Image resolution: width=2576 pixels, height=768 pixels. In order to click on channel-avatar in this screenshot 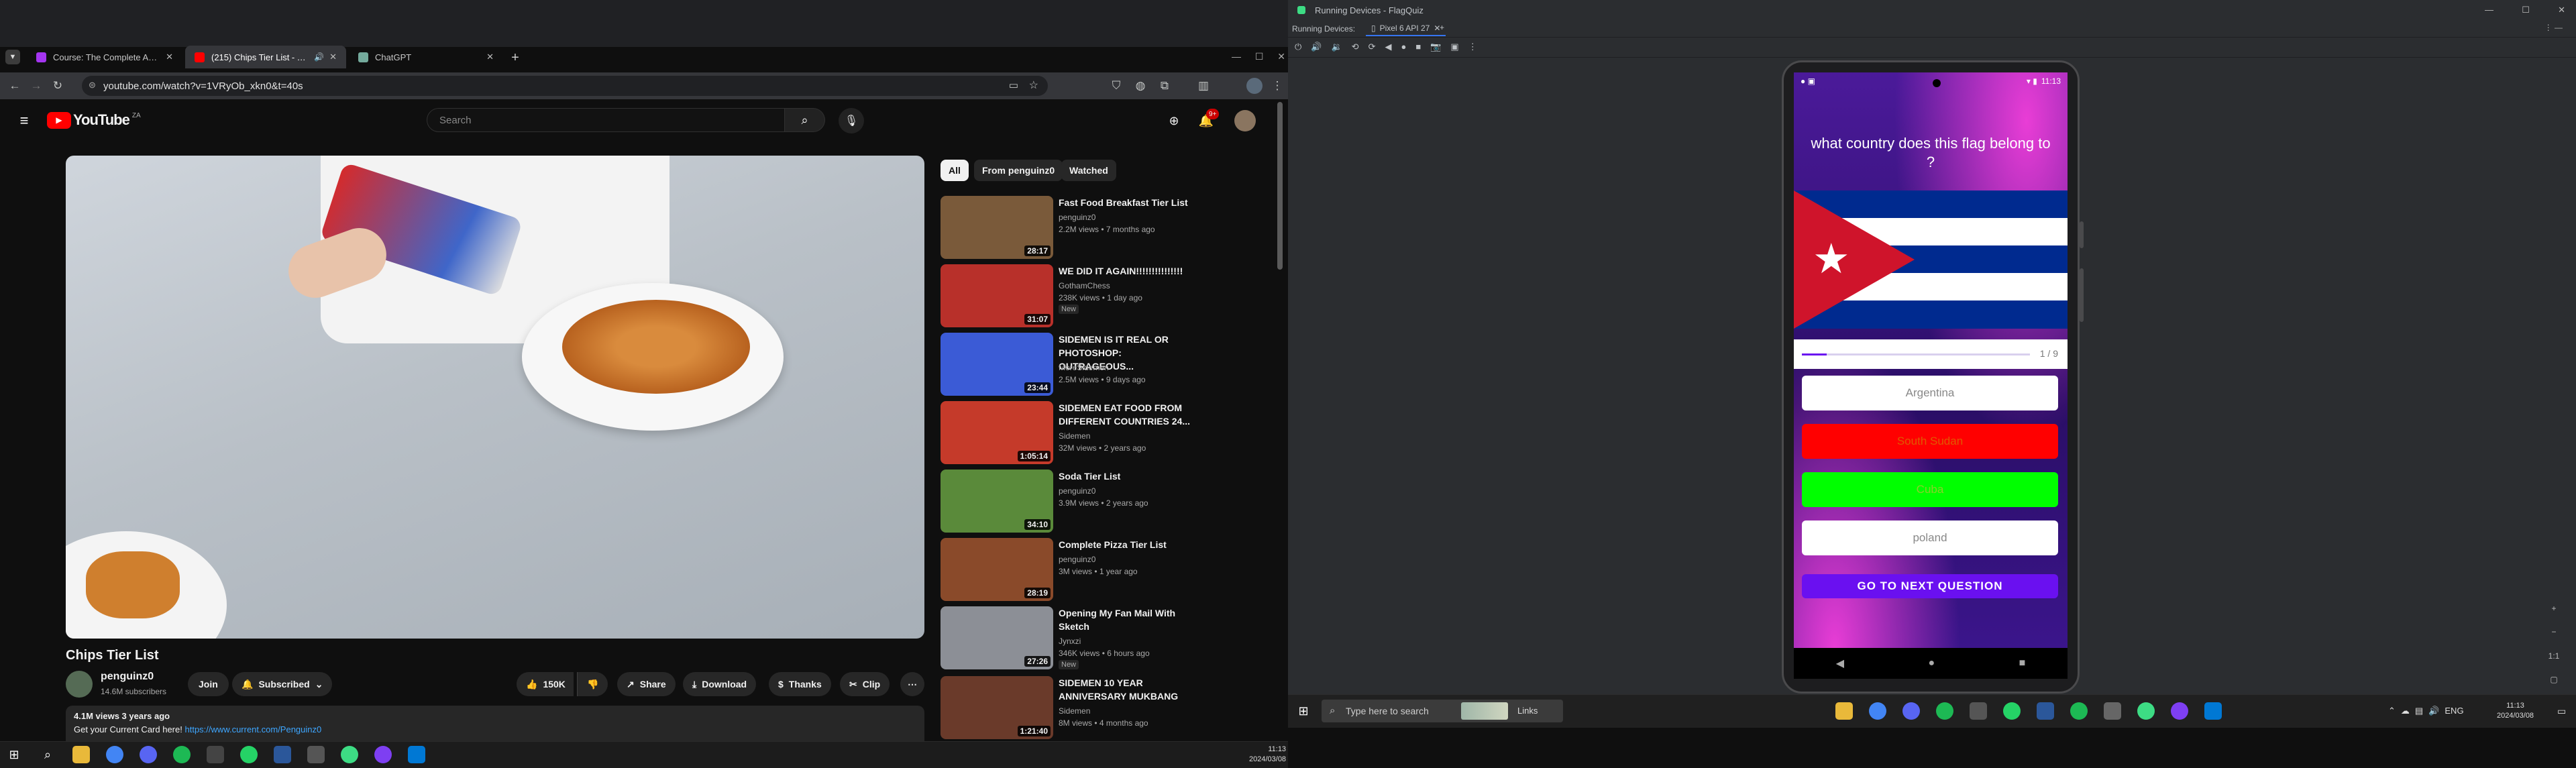, I will do `click(79, 684)`.